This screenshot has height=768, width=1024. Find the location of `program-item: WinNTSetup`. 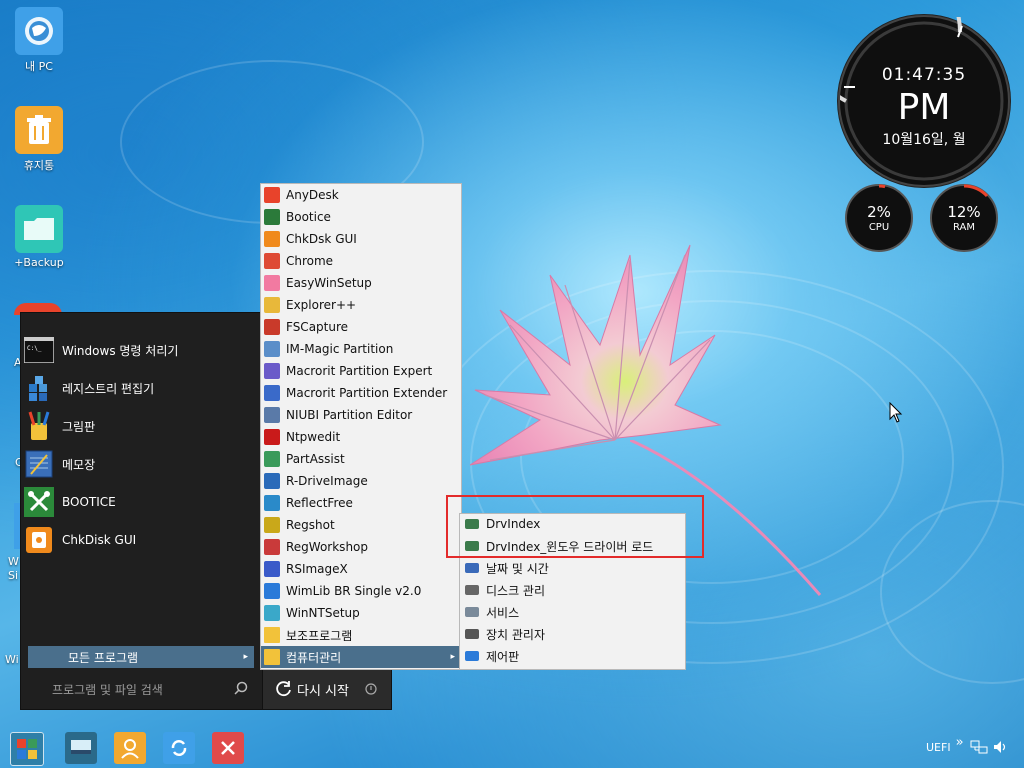

program-item: WinNTSetup is located at coordinates (361, 613).